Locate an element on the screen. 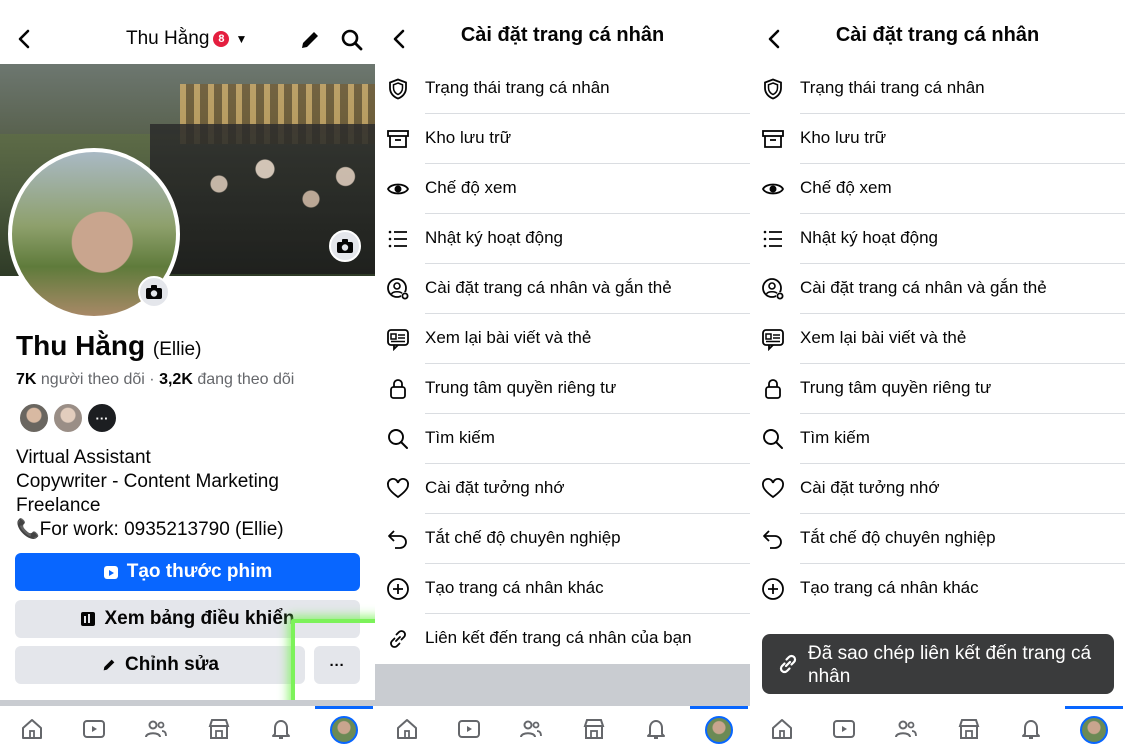  dashboard-label: Xem bảng điều khiển is located at coordinates (199, 618).